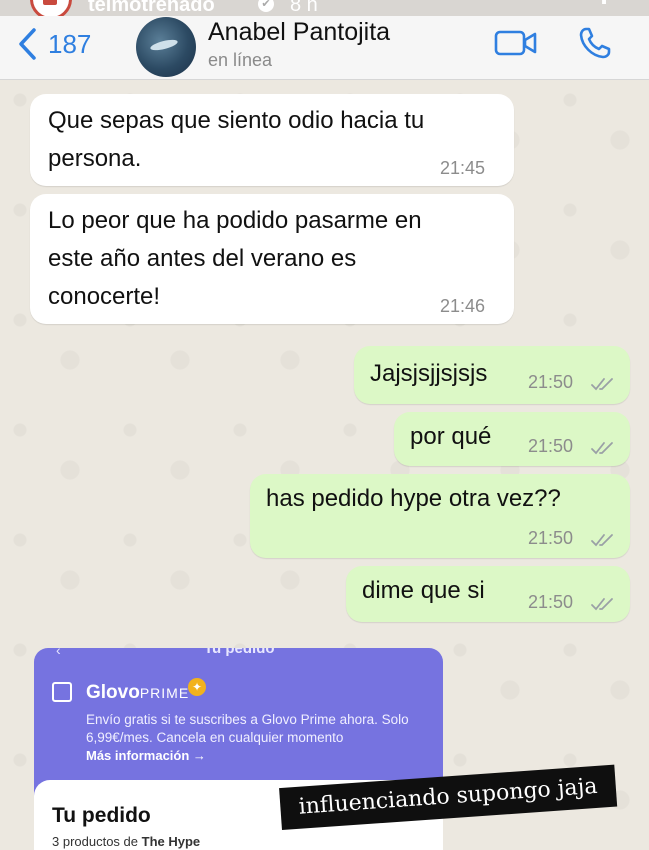 The width and height of the screenshot is (649, 850). What do you see at coordinates (70, 43) in the screenshot?
I see `unread-count: 187` at bounding box center [70, 43].